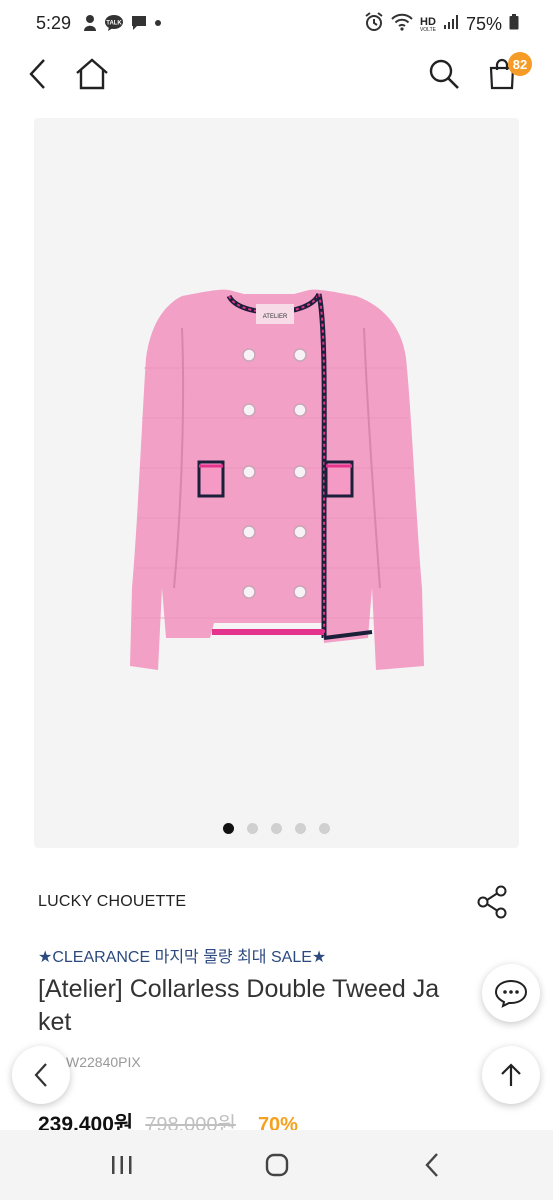 This screenshot has width=553, height=1200. I want to click on cart-button: 82, so click(507, 73).